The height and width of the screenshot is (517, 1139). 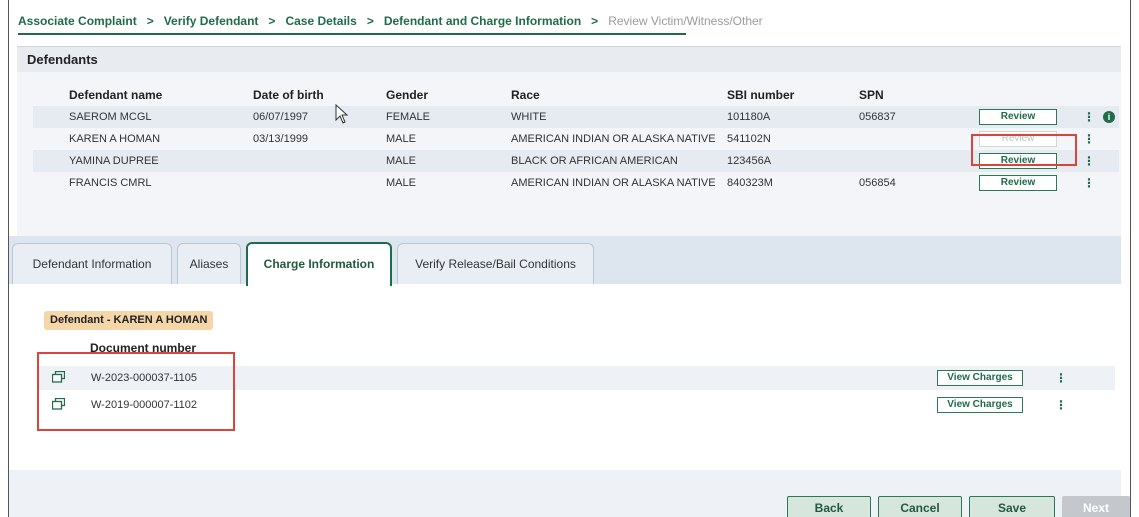 I want to click on next-button: Next, so click(x=1096, y=506).